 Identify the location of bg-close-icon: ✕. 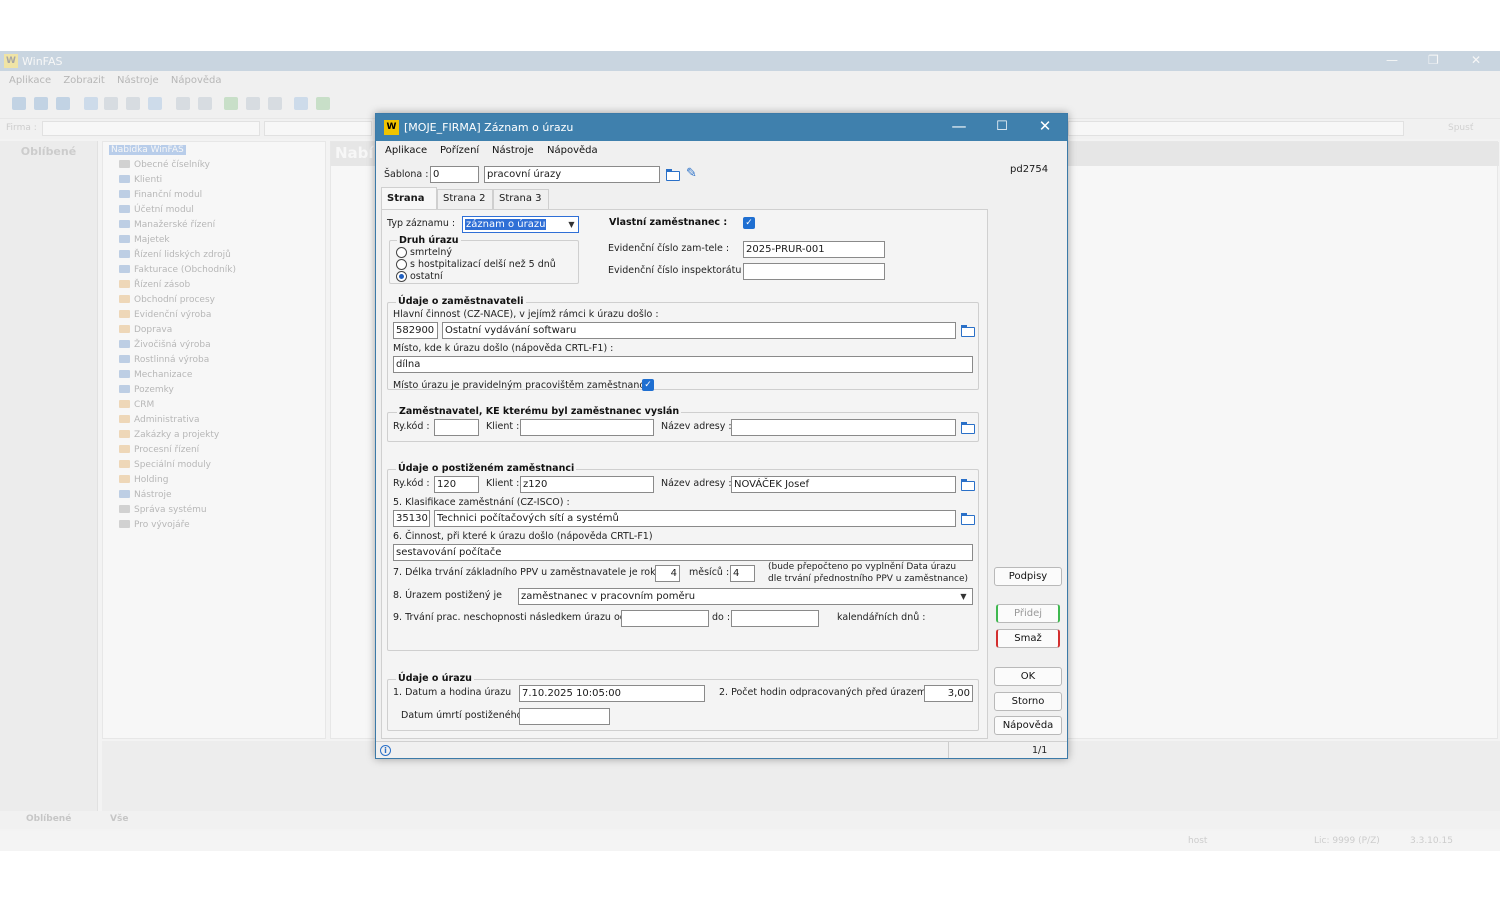
(1476, 60).